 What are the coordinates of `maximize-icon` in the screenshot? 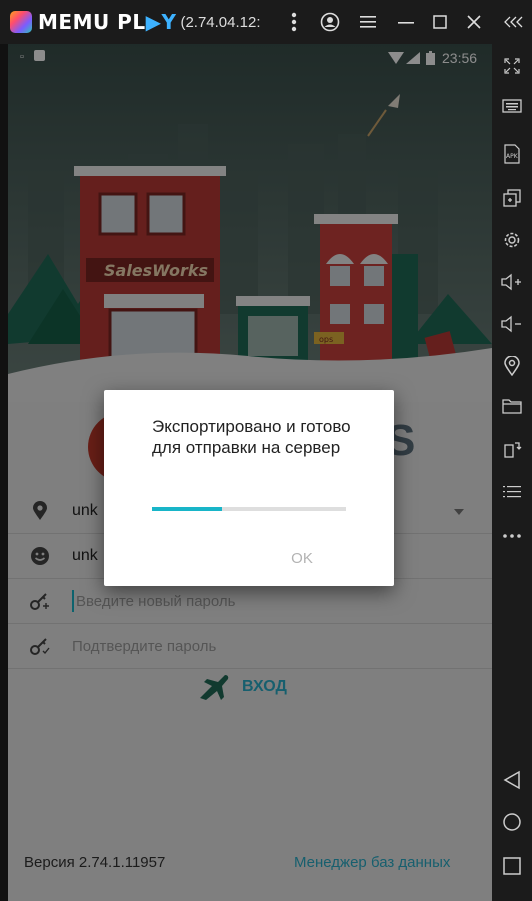 It's located at (440, 22).